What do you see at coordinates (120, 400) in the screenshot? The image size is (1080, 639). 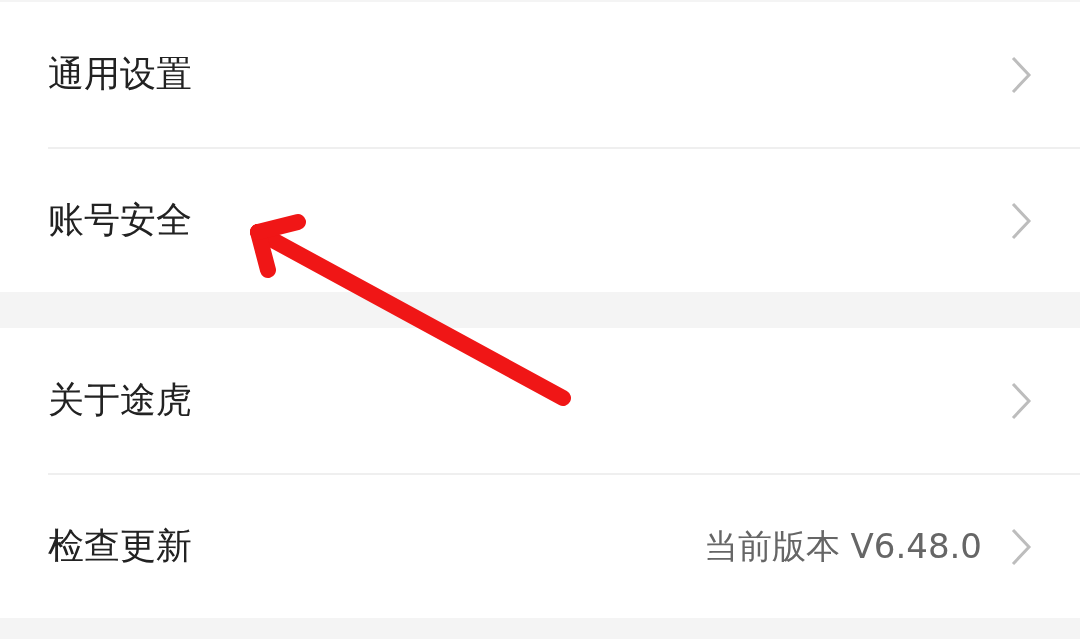 I see `row-label: 关于途虎` at bounding box center [120, 400].